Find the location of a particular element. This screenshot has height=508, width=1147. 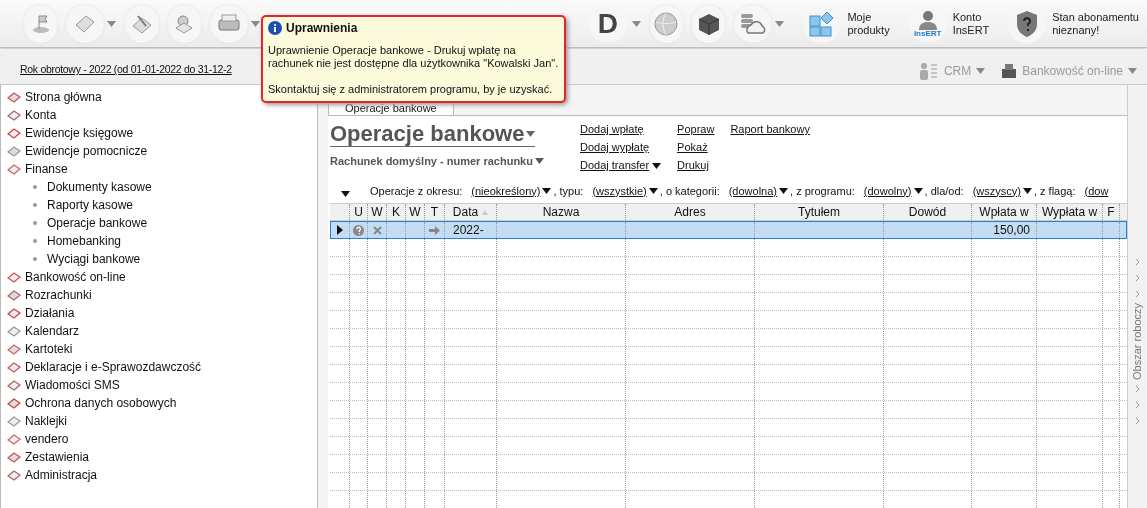

tooltip-message: Uprawnienie Operacje bankowe - Drukuj wpłatę na rachunek nie jest dostępne dla użytkownika "Kowalski Jan". is located at coordinates (413, 57).